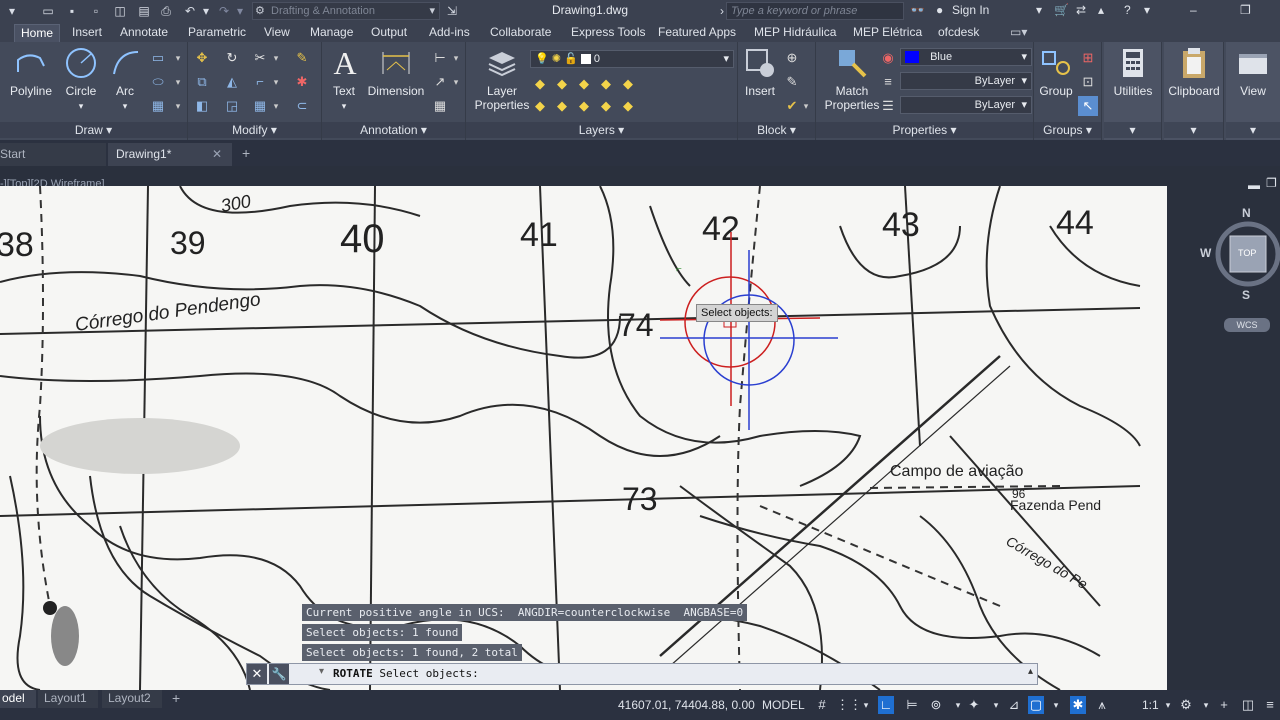 The width and height of the screenshot is (1280, 720). Describe the element at coordinates (344, 79) in the screenshot. I see `text-button: A Text ▾` at that location.